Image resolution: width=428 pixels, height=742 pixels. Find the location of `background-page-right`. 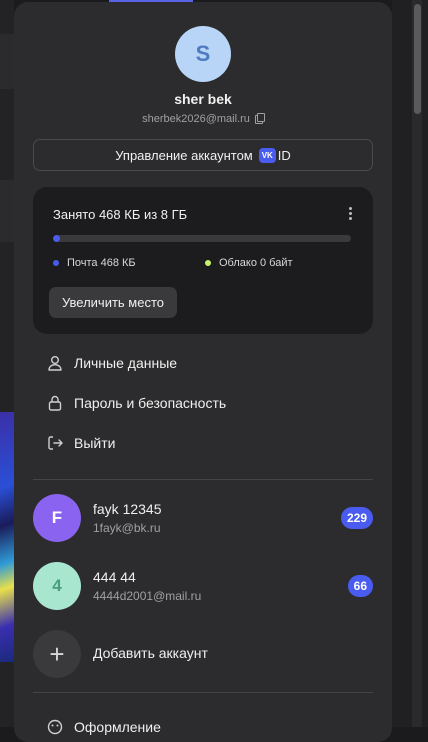

background-page-right is located at coordinates (410, 363).